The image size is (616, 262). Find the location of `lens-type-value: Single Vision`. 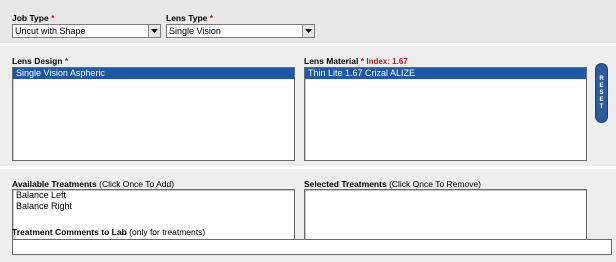

lens-type-value: Single Vision is located at coordinates (195, 31).